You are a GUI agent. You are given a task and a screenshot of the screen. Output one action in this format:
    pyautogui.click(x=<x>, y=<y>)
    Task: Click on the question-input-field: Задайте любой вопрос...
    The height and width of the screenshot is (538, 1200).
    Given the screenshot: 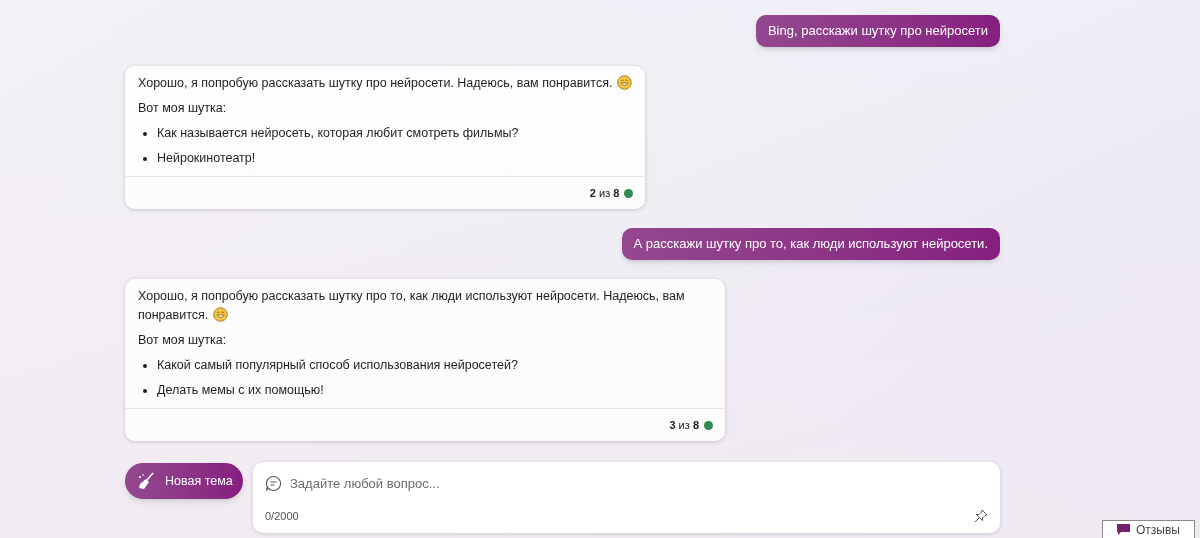 What is the action you would take?
    pyautogui.click(x=639, y=483)
    